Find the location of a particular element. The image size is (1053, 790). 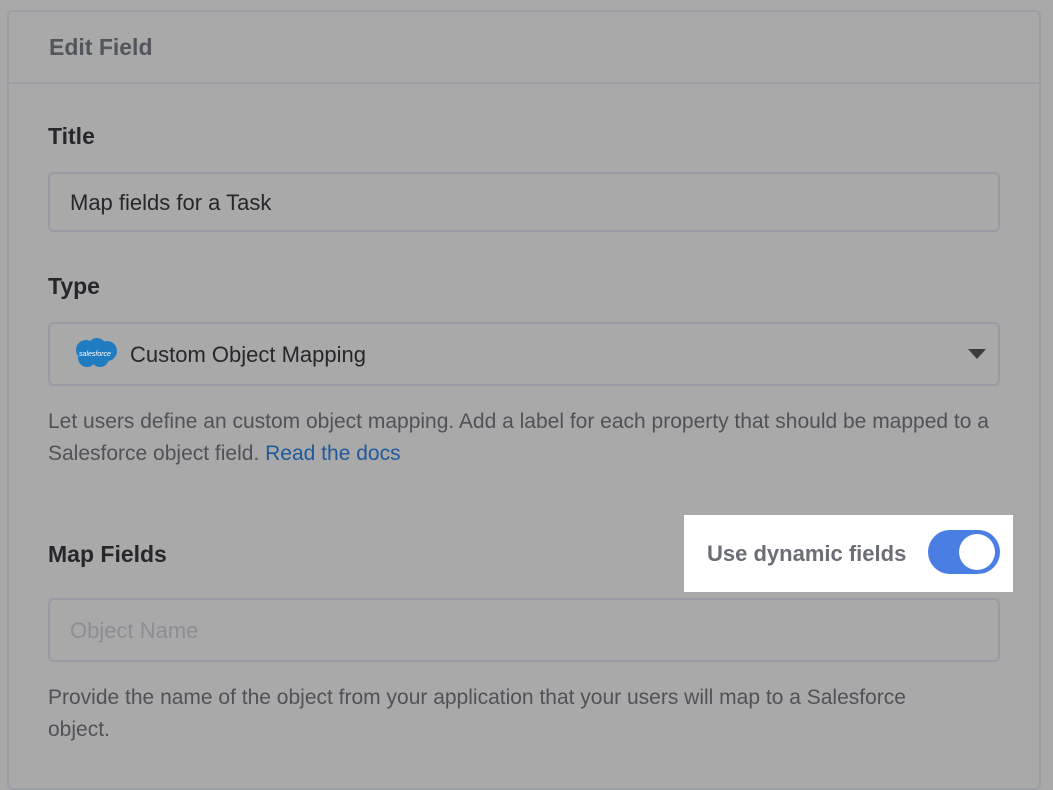

type-select-value: Custom Object Mapping is located at coordinates (248, 354).